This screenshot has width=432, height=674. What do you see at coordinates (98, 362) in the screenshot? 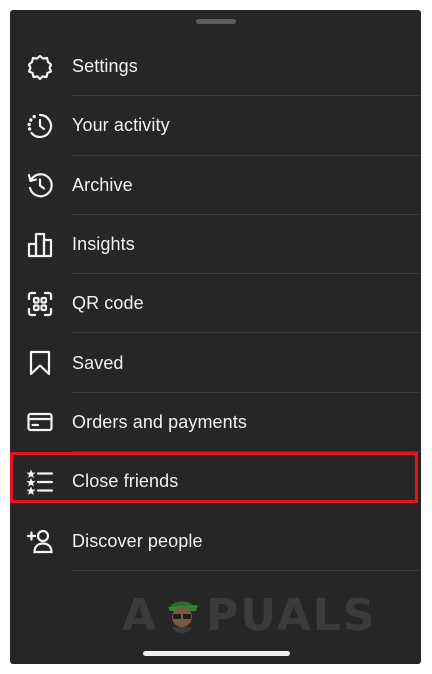
I see `menu-item-label: Saved` at bounding box center [98, 362].